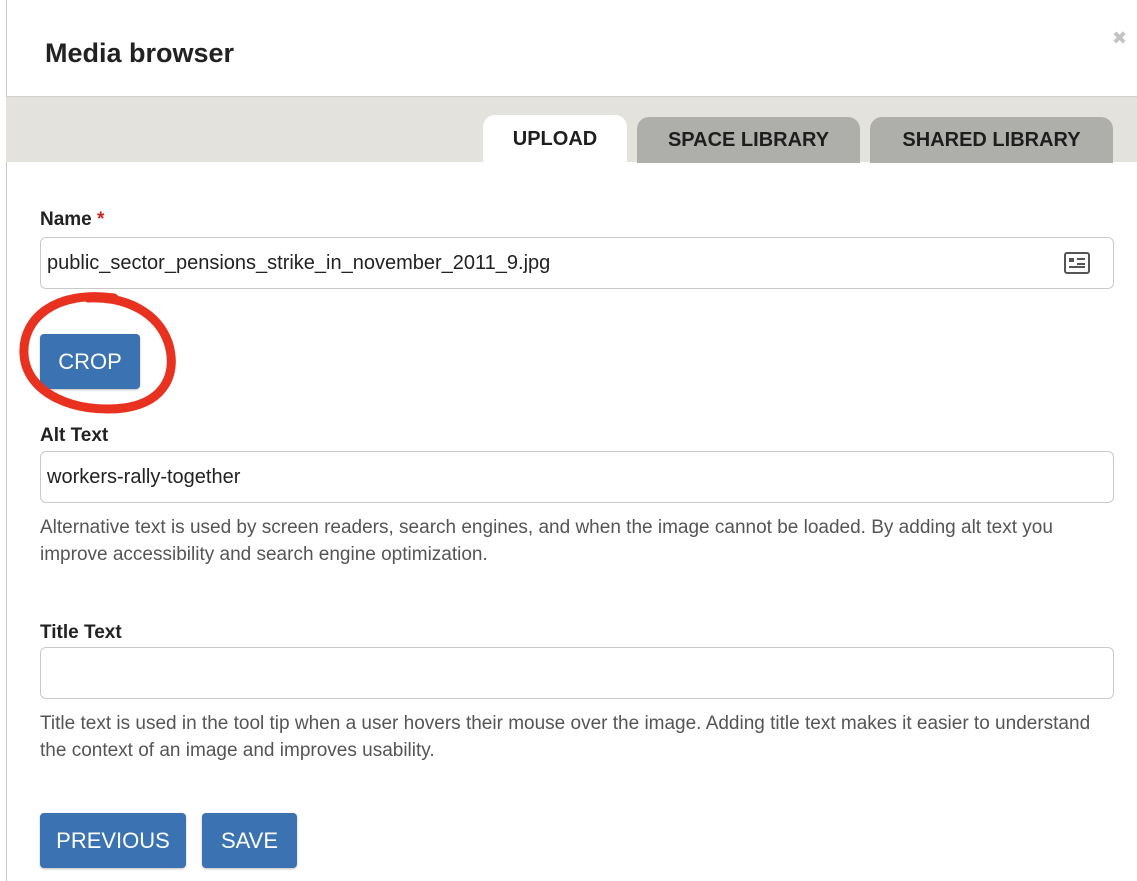 Image resolution: width=1137 pixels, height=881 pixels. What do you see at coordinates (577, 673) in the screenshot?
I see `title-text-input` at bounding box center [577, 673].